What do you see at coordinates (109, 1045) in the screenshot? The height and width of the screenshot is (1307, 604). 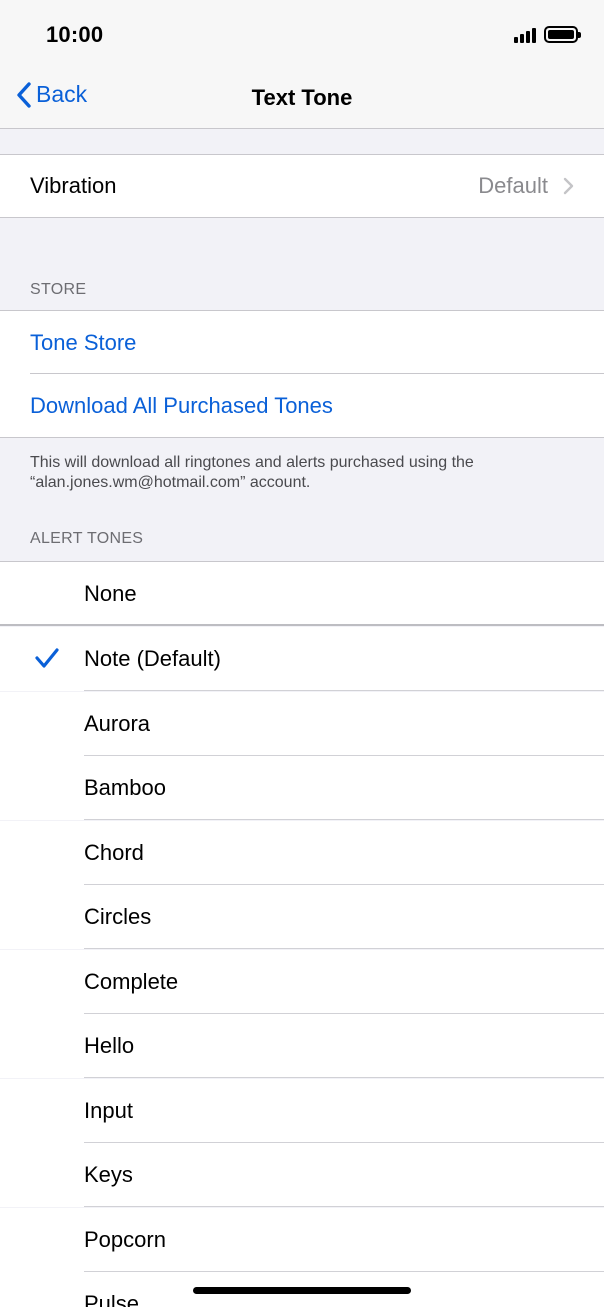 I see `tone-label: Hello` at bounding box center [109, 1045].